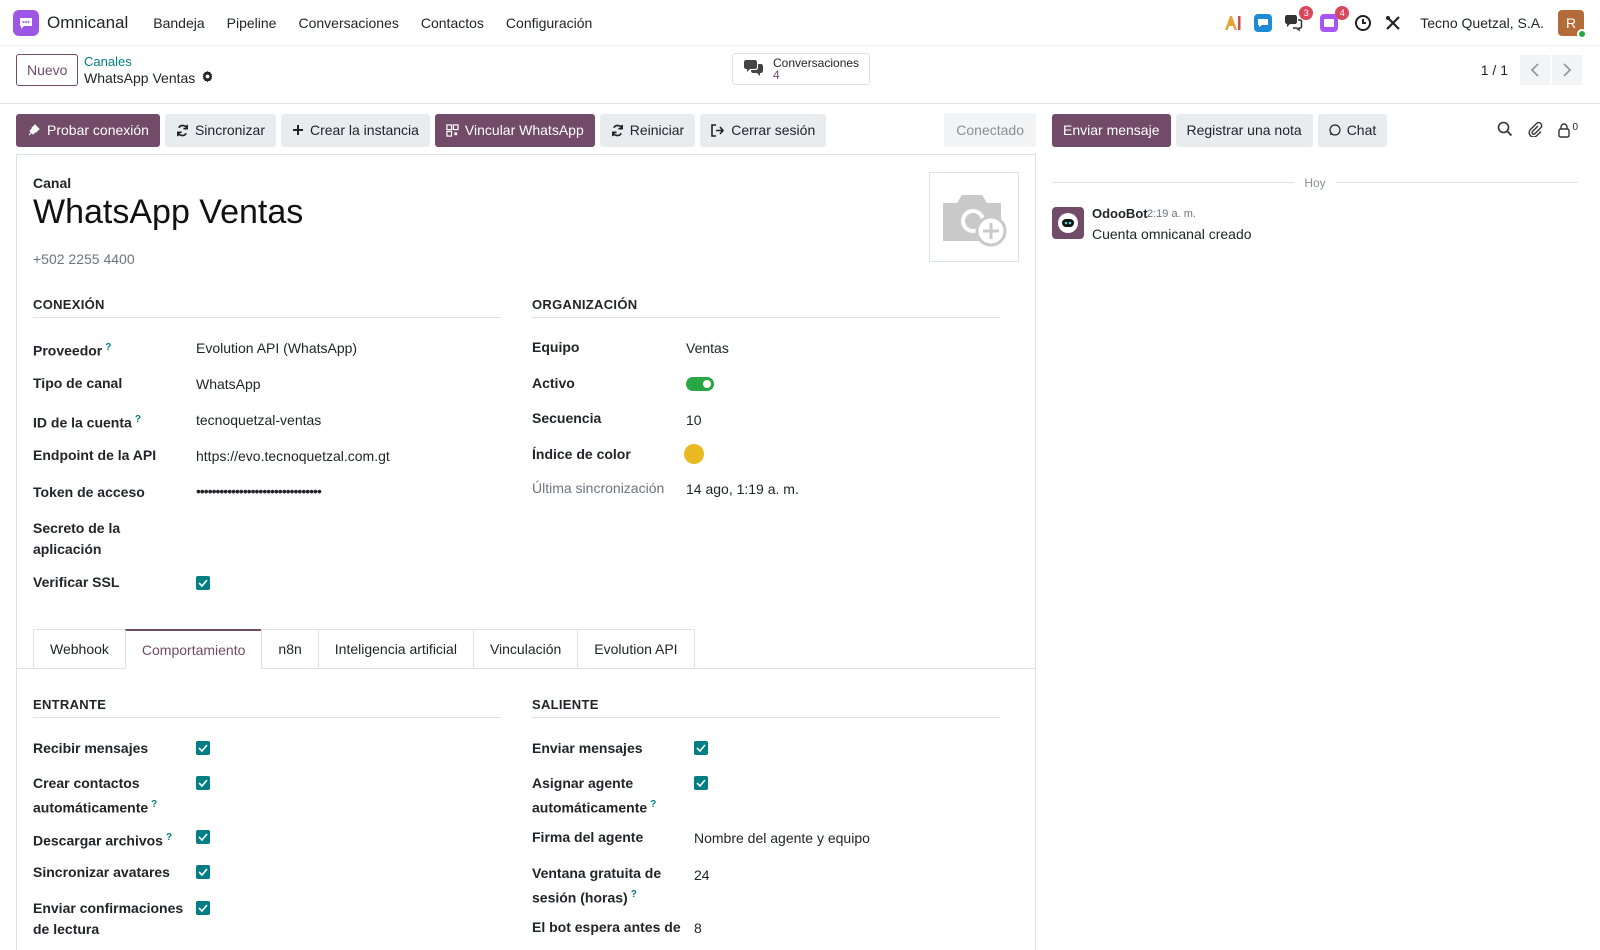 Image resolution: width=1600 pixels, height=950 pixels. I want to click on pager-previous-button, so click(1535, 70).